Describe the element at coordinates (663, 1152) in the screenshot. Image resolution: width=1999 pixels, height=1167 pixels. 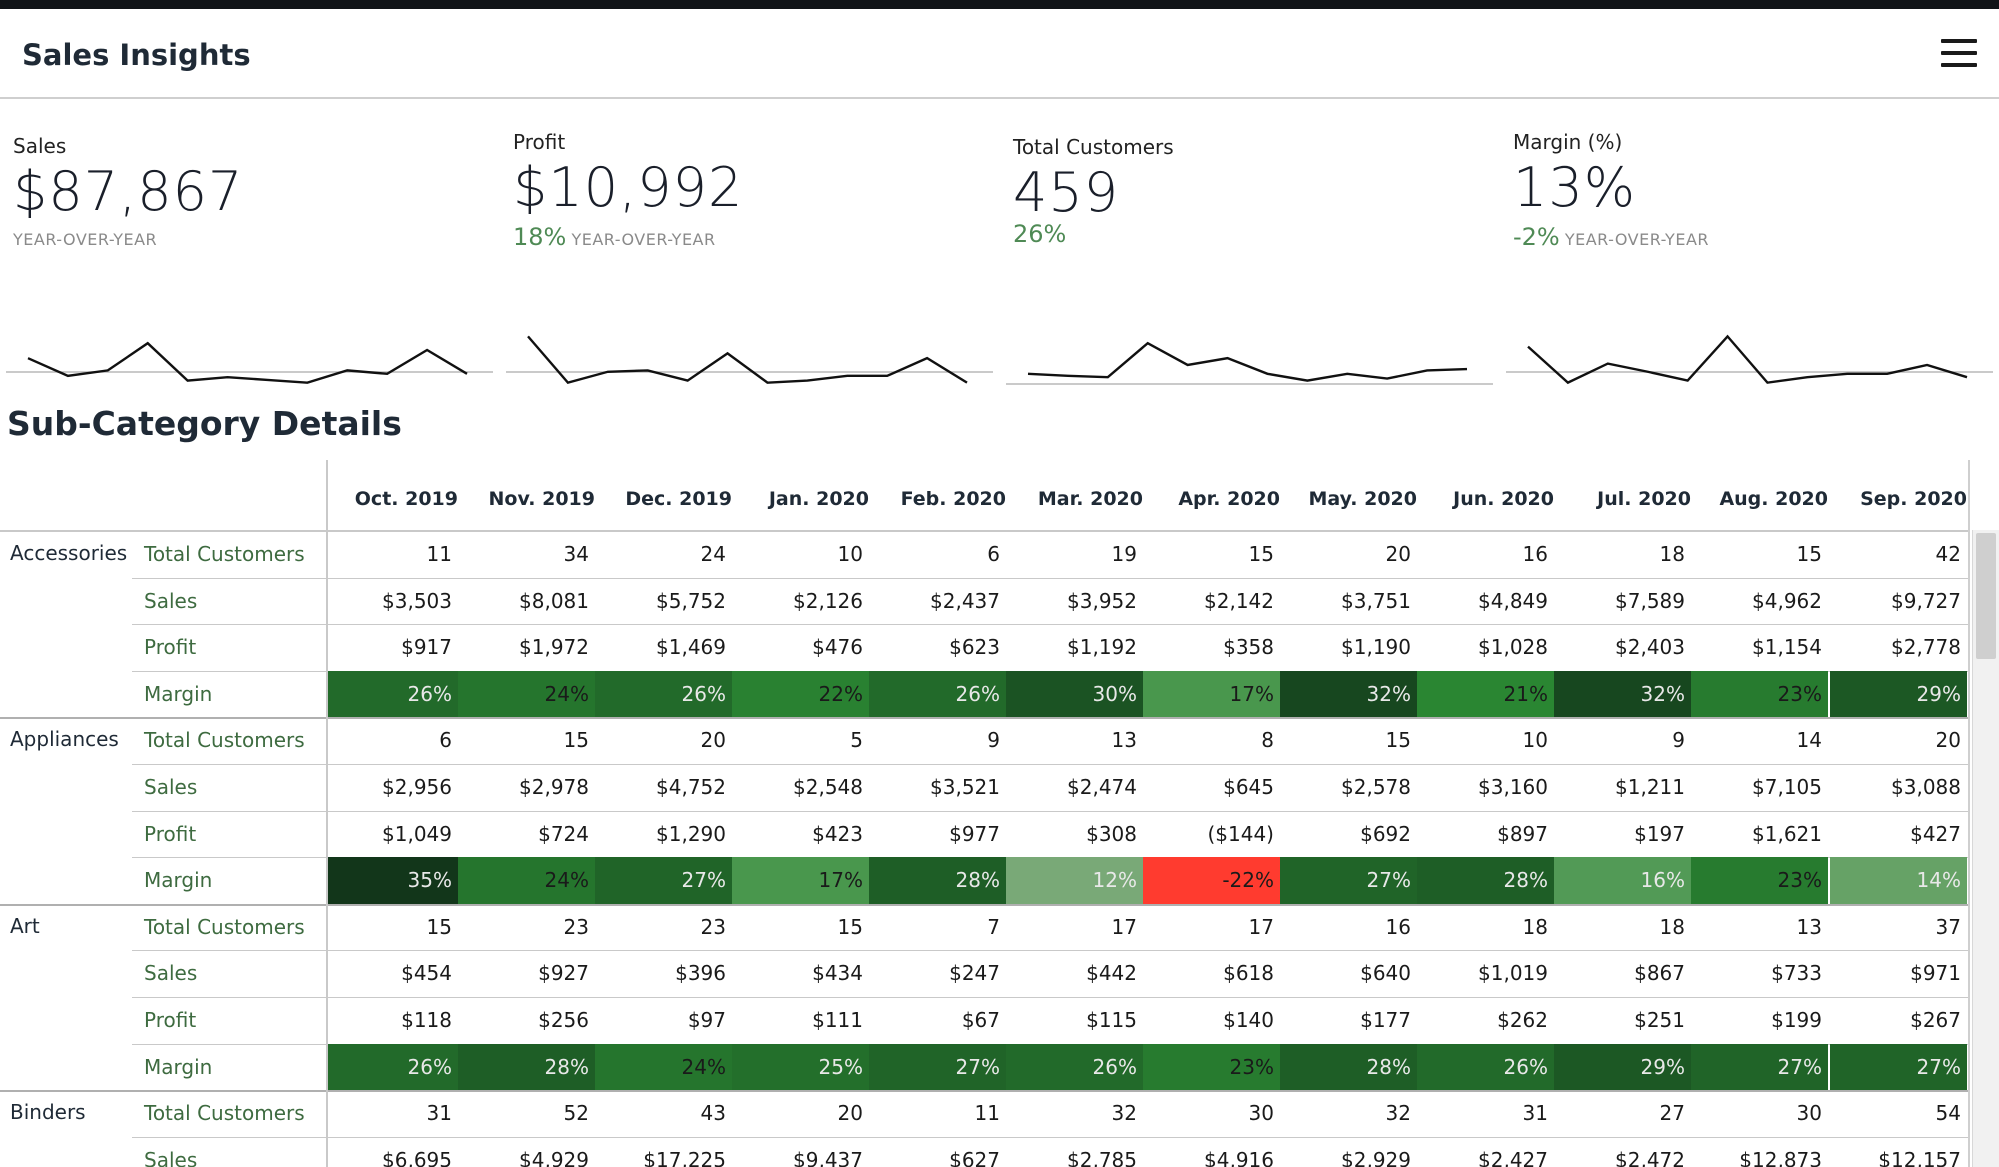
I see `sales-cell: $17,225` at that location.